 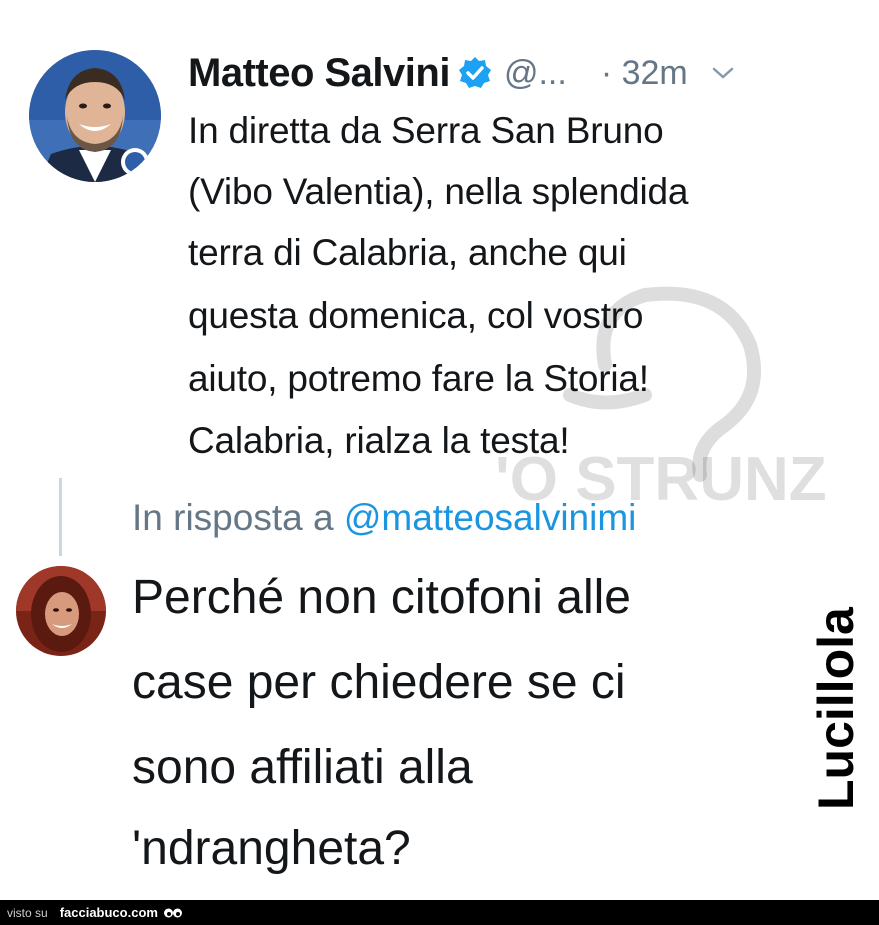 What do you see at coordinates (439, 912) in the screenshot?
I see `footer-bar: visto su facciabuco.com` at bounding box center [439, 912].